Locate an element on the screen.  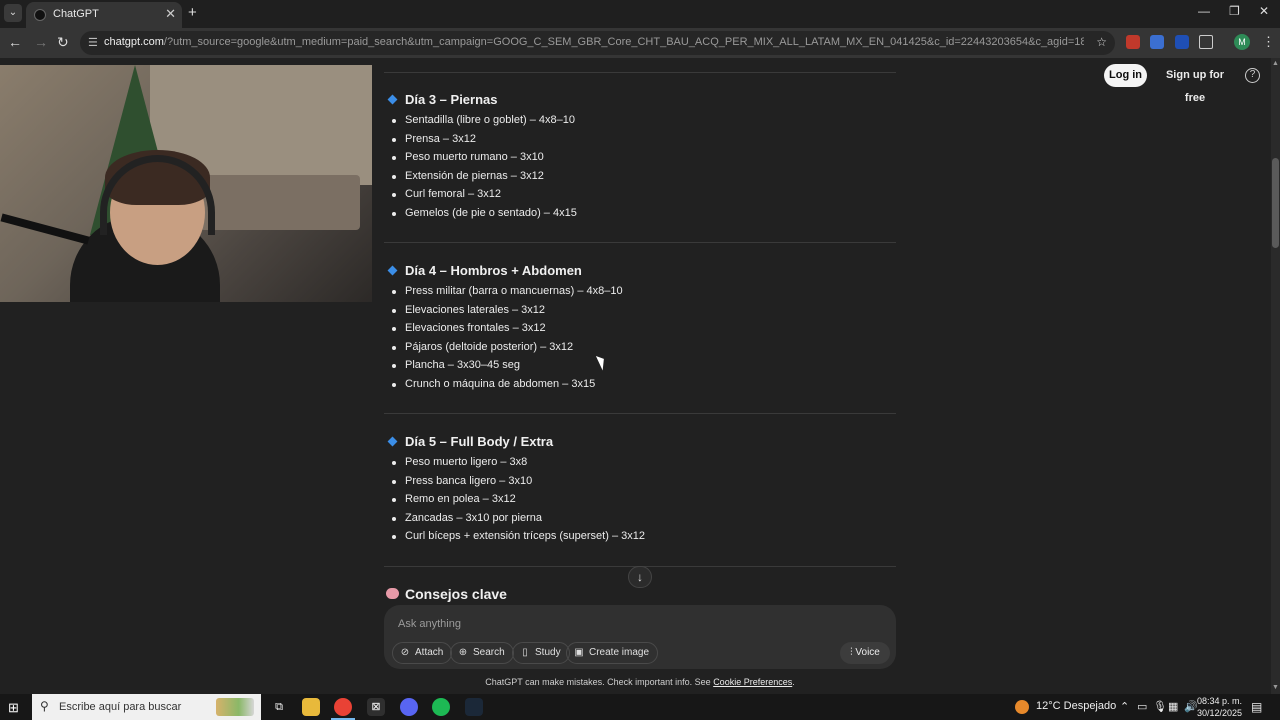
section-title: Día 5 – Full Body / Extra is located at coordinates (479, 441).